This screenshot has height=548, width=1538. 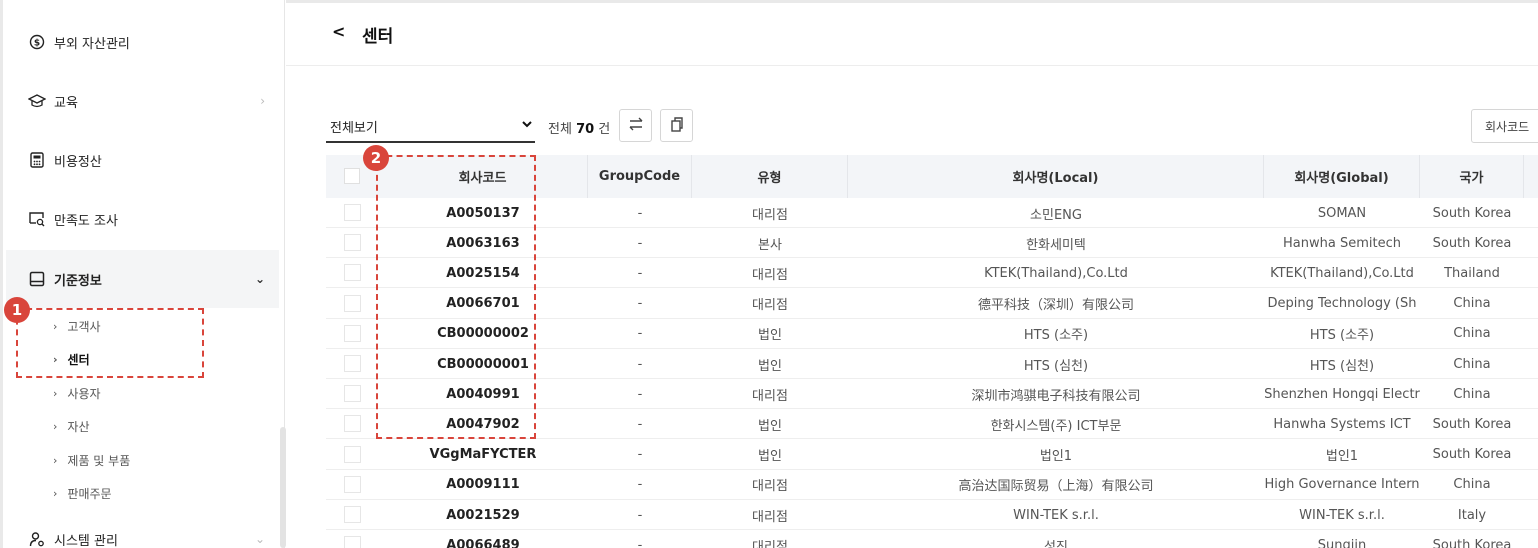 I want to click on sidebar-subitem-sales-order: › 판매주문, so click(x=82, y=493).